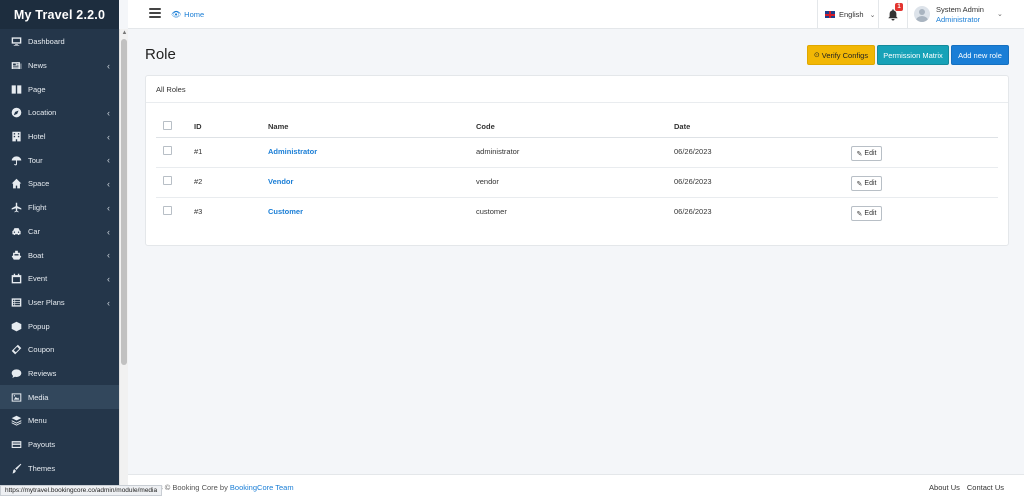 The width and height of the screenshot is (1024, 496). I want to click on about-us-link: About Us, so click(944, 487).